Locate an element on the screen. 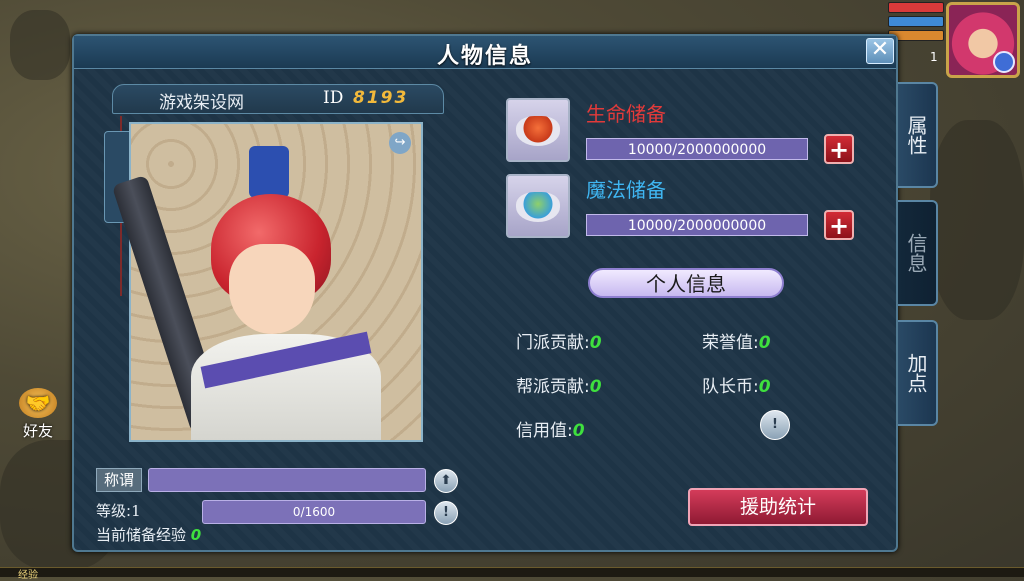  id-label: ID is located at coordinates (333, 98).